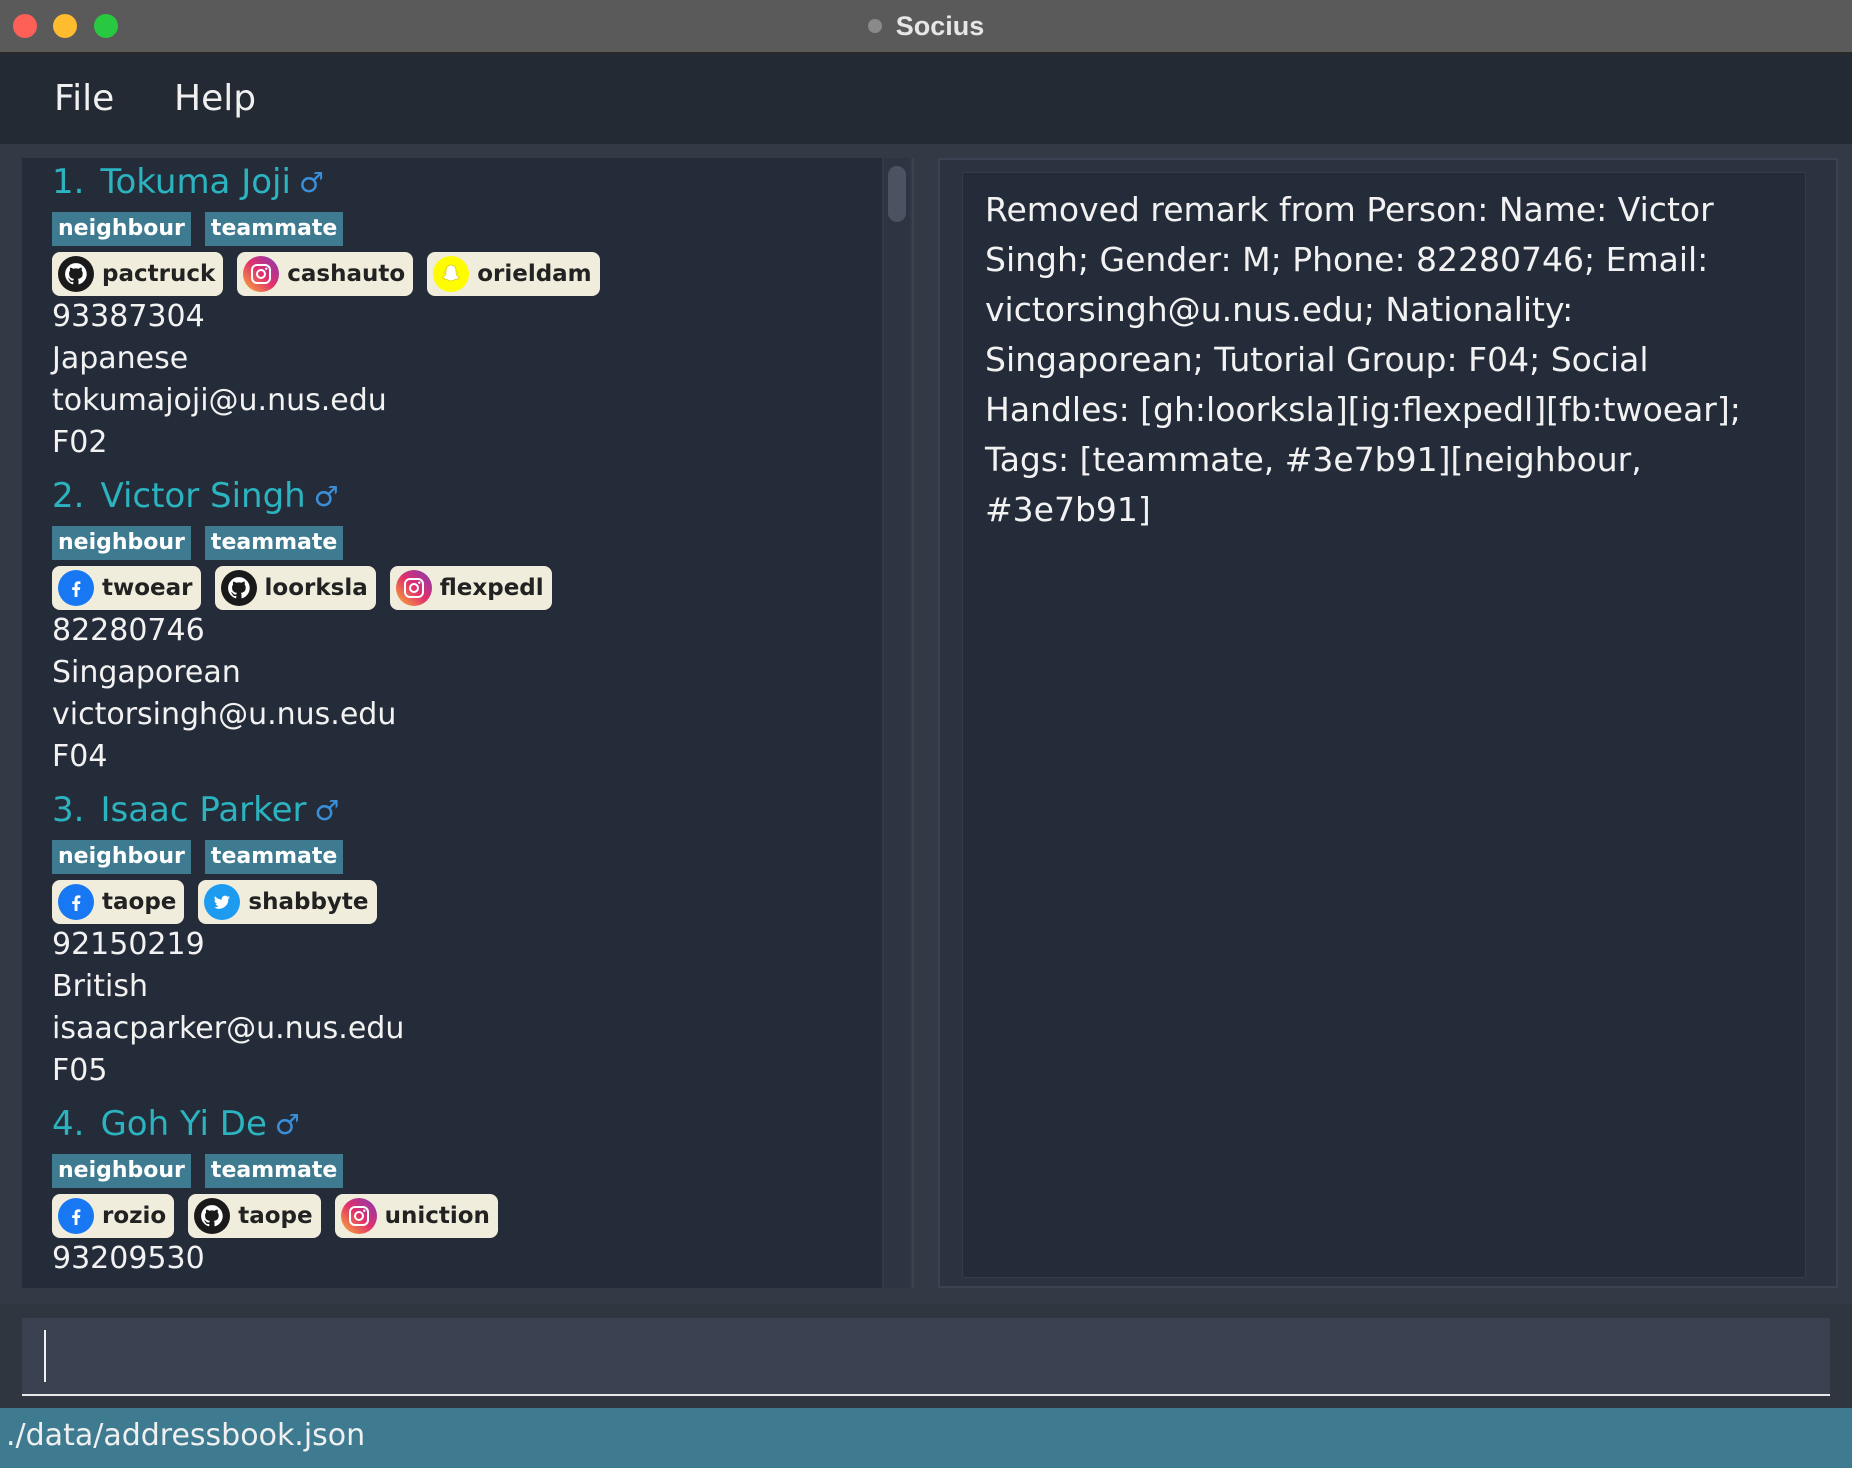 Image resolution: width=1852 pixels, height=1468 pixels. I want to click on social-github: pactruck, so click(138, 274).